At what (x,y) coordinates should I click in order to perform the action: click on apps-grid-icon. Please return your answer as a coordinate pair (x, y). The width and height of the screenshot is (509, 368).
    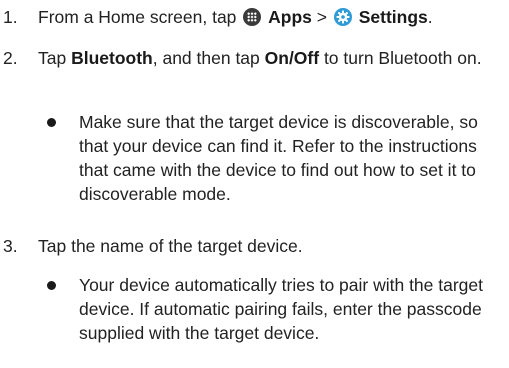
    Looking at the image, I should click on (252, 17).